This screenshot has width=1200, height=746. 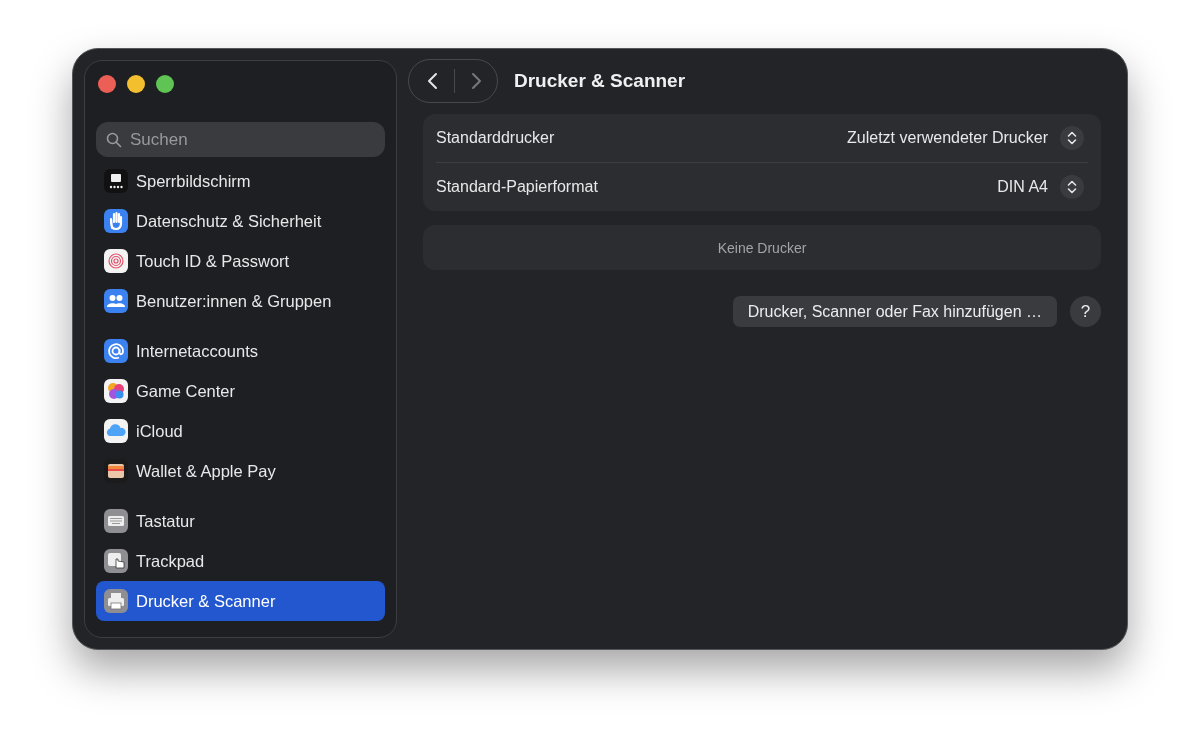 What do you see at coordinates (240, 471) in the screenshot?
I see `sidebar-item: Wallet & Apple Pay` at bounding box center [240, 471].